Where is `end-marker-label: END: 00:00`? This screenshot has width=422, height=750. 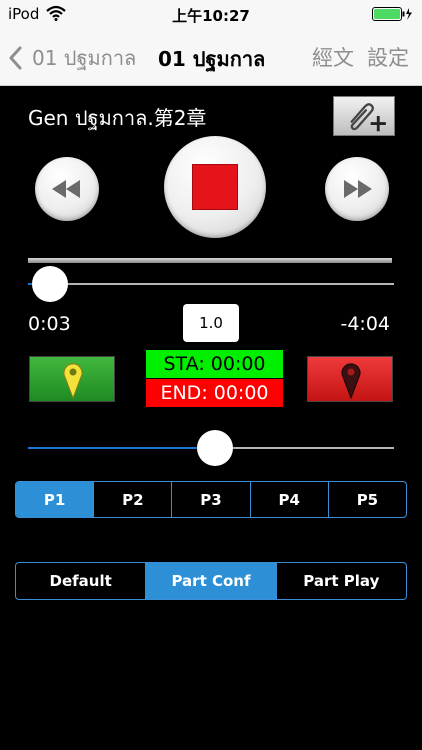
end-marker-label: END: 00:00 is located at coordinates (214, 393).